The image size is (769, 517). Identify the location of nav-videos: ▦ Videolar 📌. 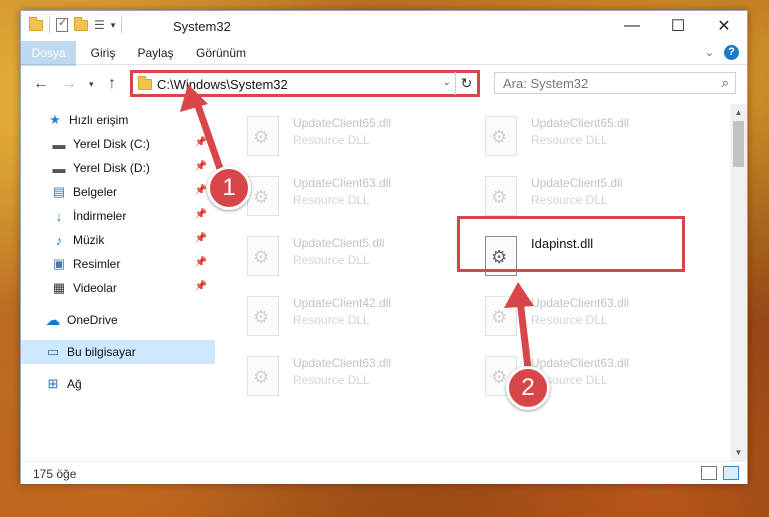
(118, 288).